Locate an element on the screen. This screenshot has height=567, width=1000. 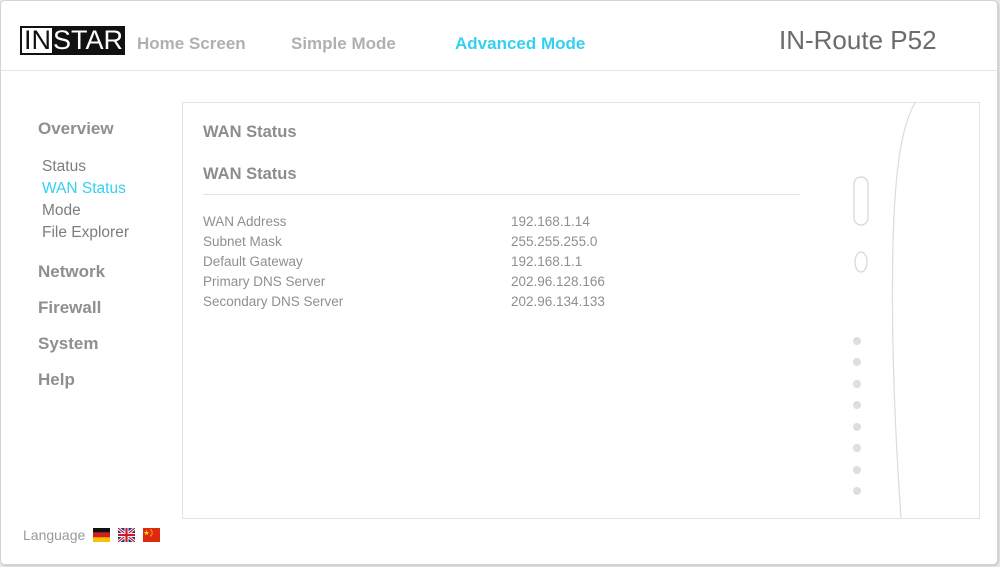
logo-star: STAR is located at coordinates (89, 40).